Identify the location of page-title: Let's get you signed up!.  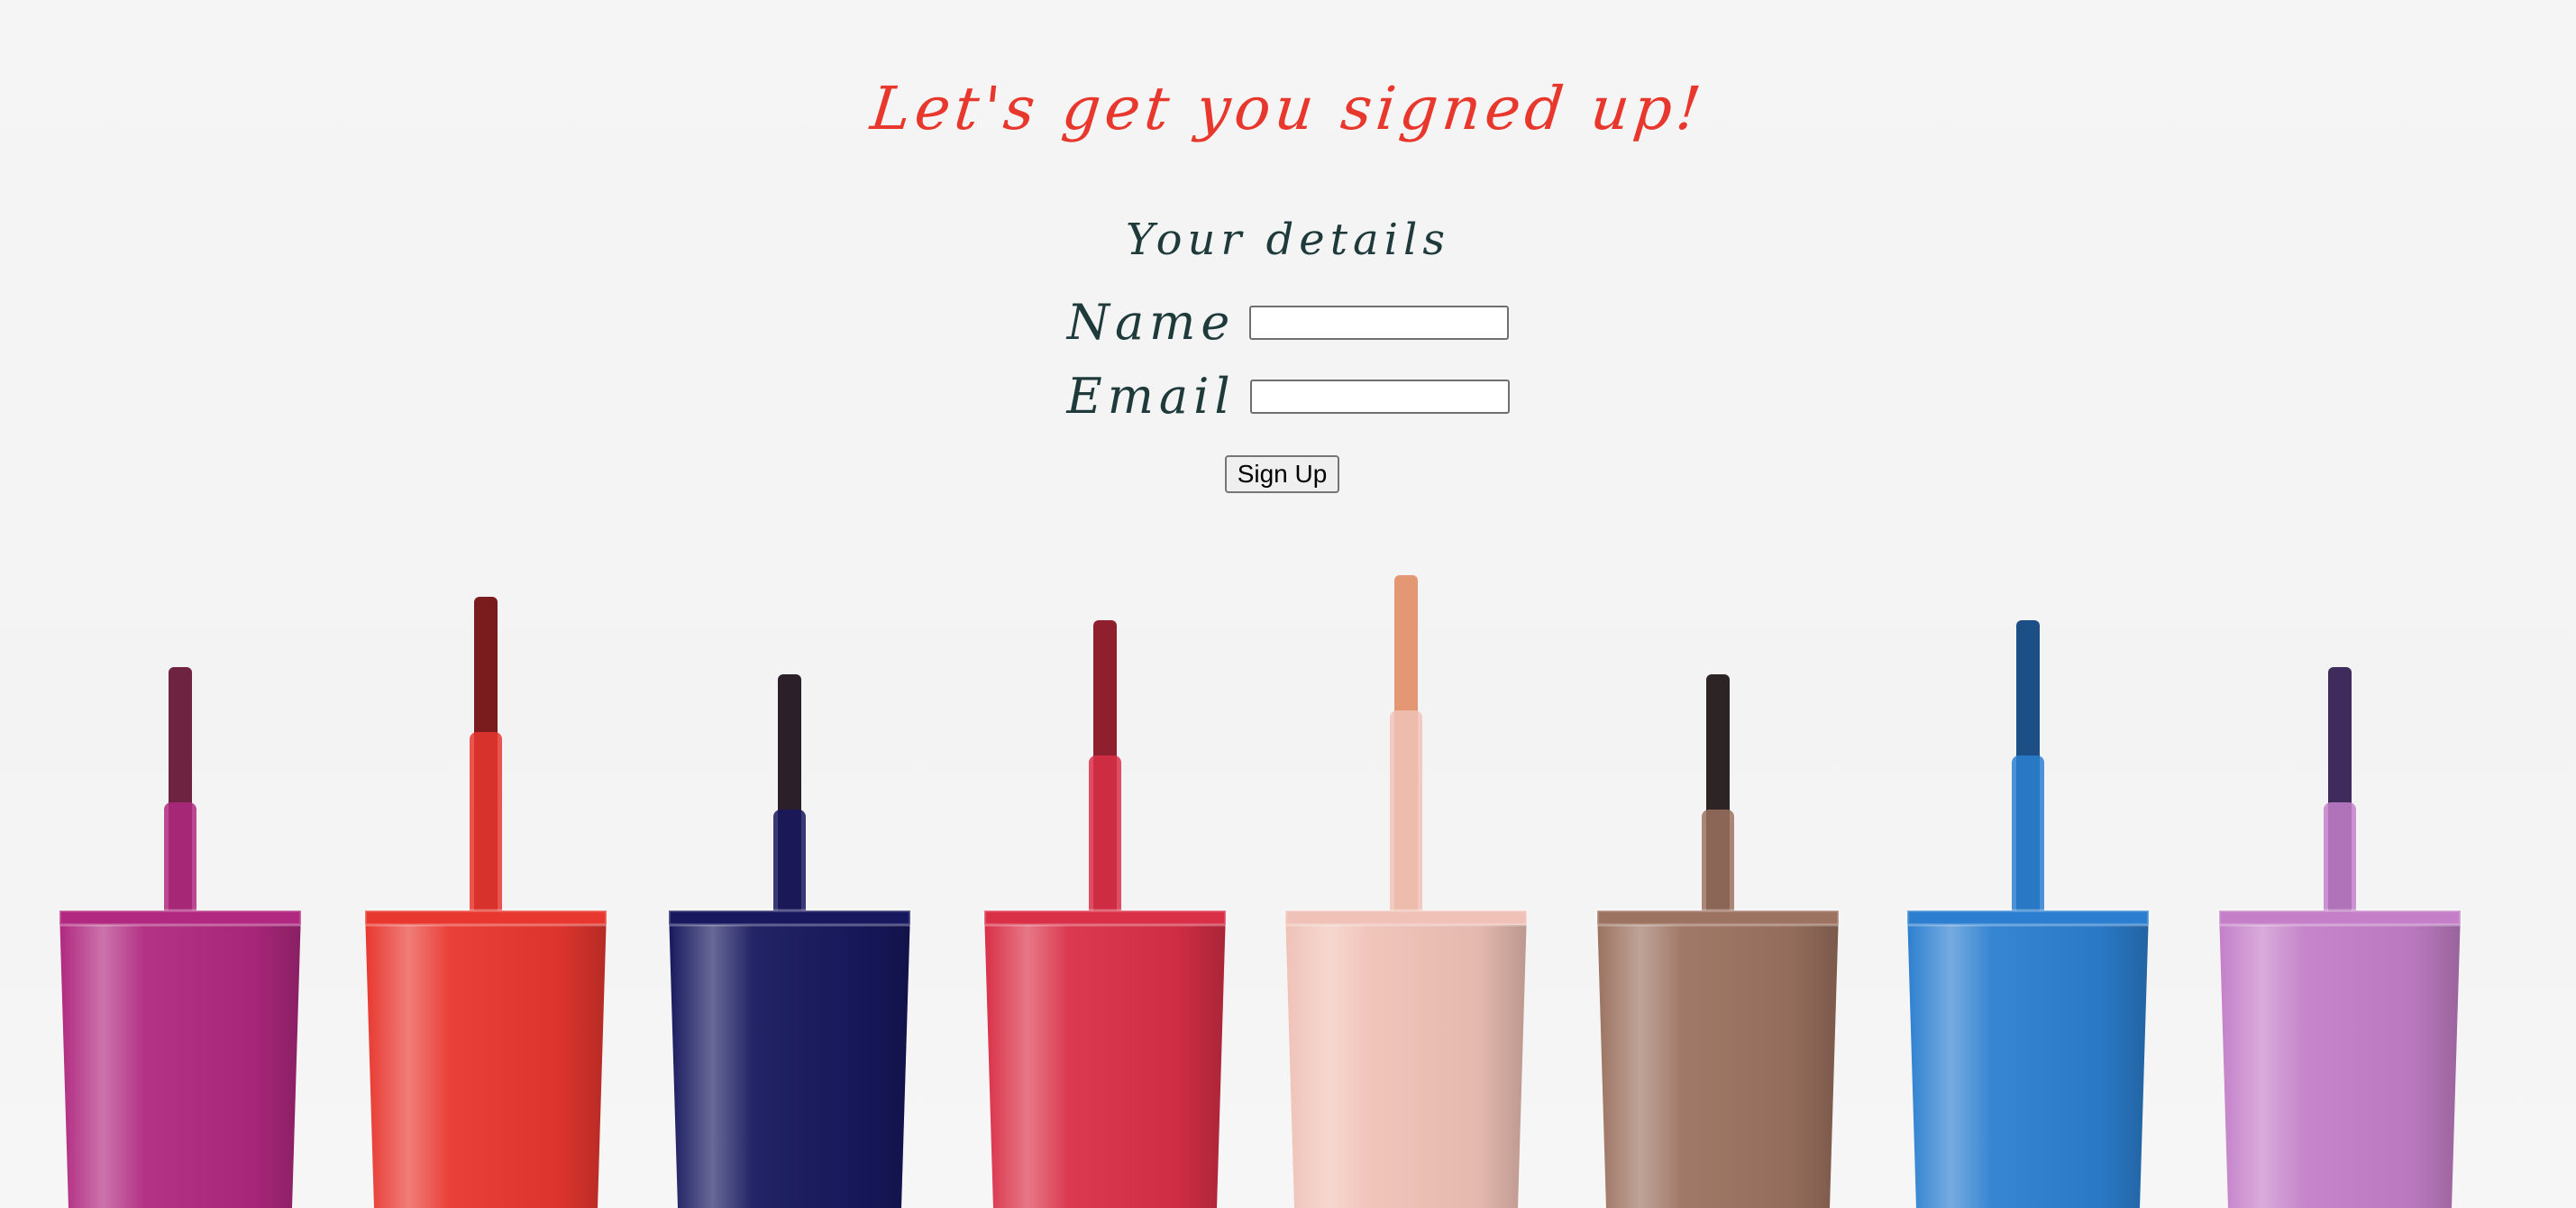
(1288, 108).